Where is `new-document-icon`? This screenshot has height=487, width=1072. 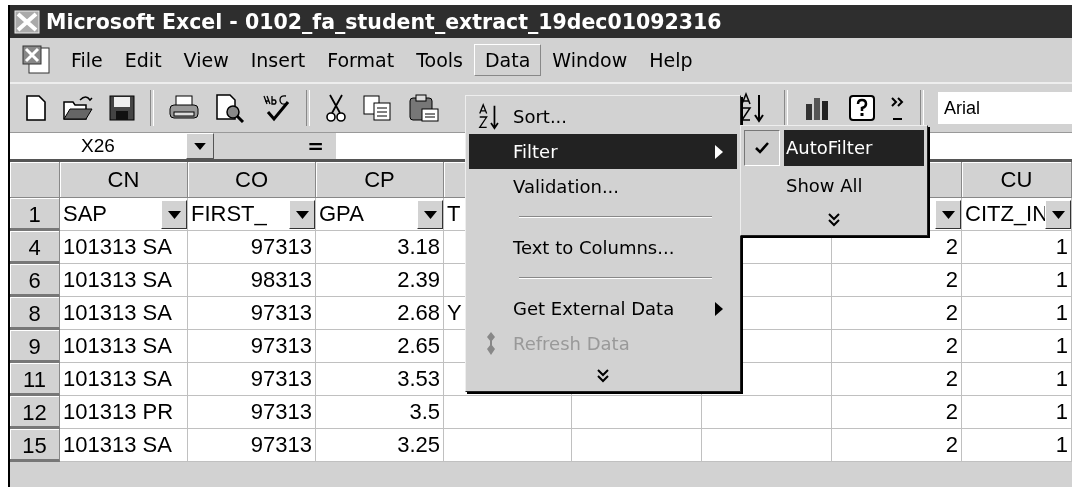
new-document-icon is located at coordinates (36, 108).